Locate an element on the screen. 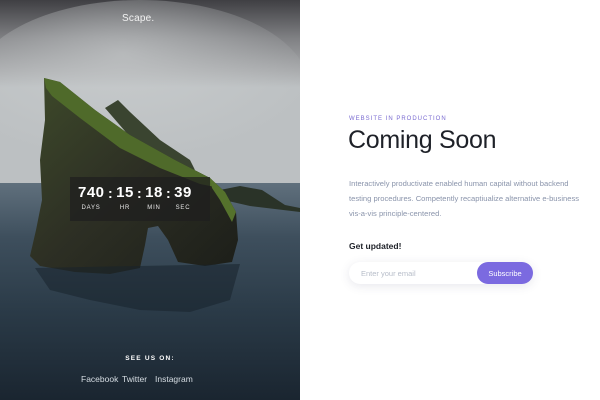  countdown-days: 740 DAYS is located at coordinates (91, 197).